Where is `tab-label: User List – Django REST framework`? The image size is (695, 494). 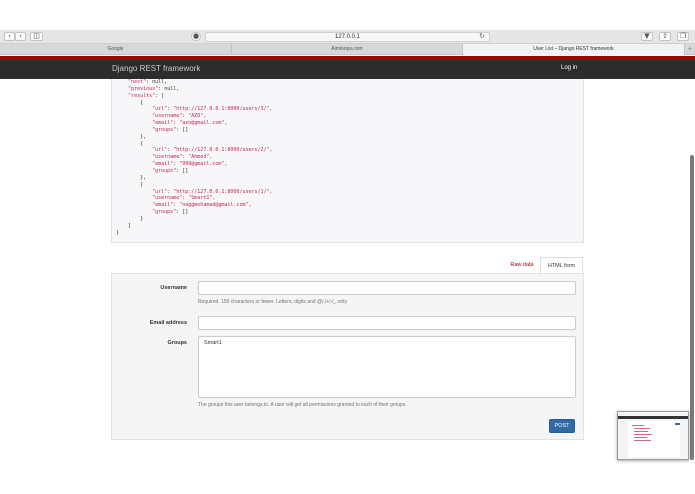
tab-label: User List – Django REST framework is located at coordinates (573, 49).